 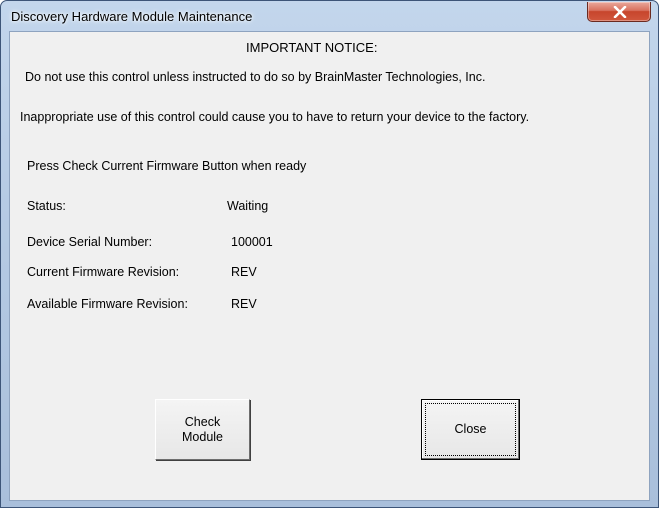 What do you see at coordinates (312, 47) in the screenshot?
I see `notice-heading: IMPORTANT NOTICE:` at bounding box center [312, 47].